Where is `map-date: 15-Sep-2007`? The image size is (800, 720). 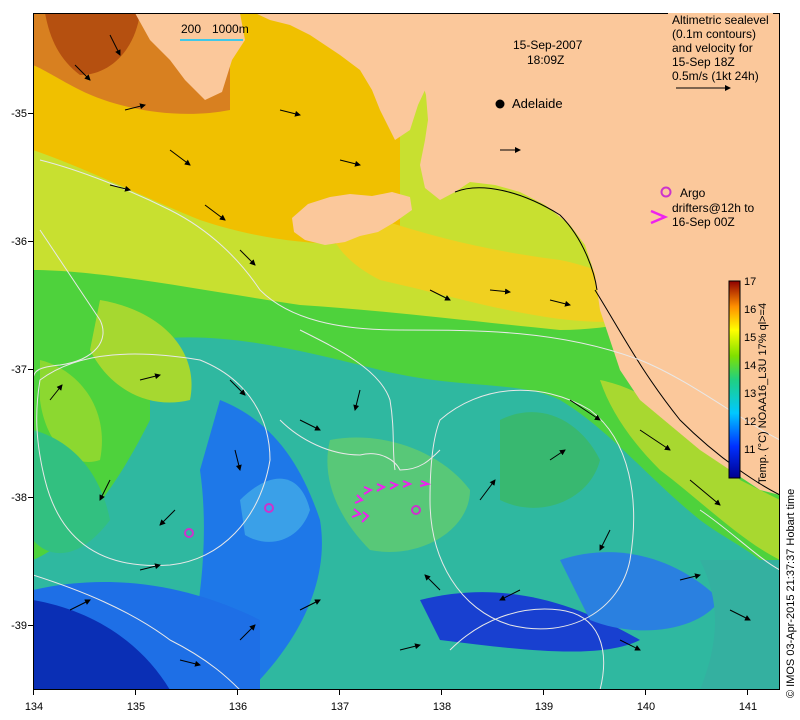 map-date: 15-Sep-2007 is located at coordinates (548, 45).